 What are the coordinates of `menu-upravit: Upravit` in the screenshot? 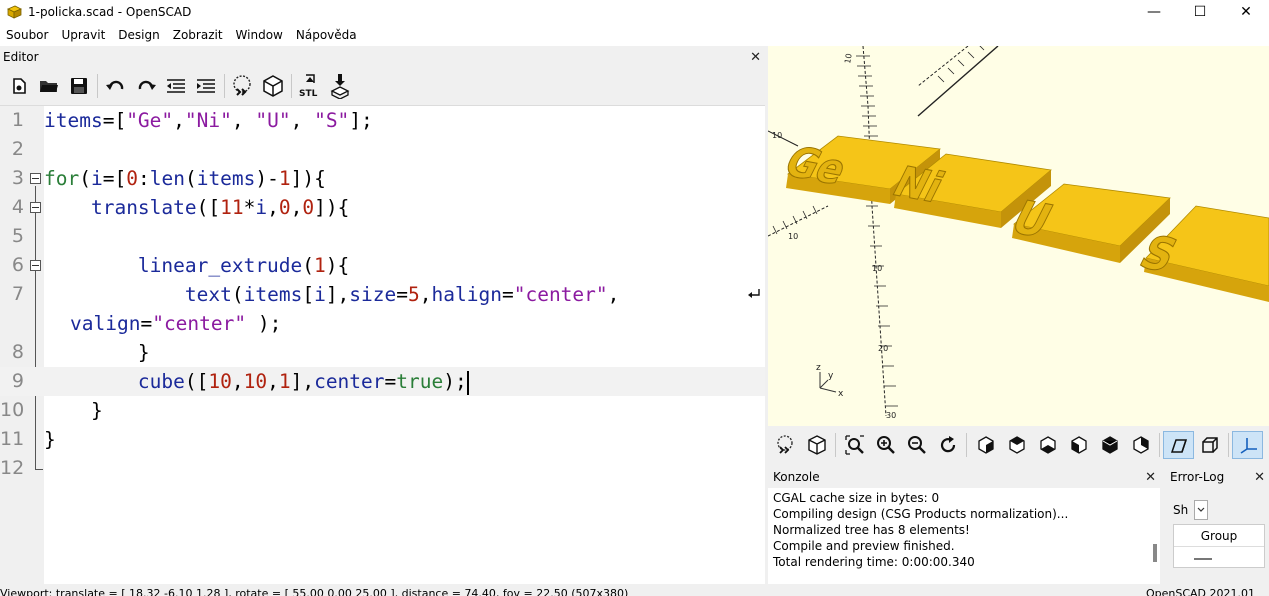 It's located at (83, 35).